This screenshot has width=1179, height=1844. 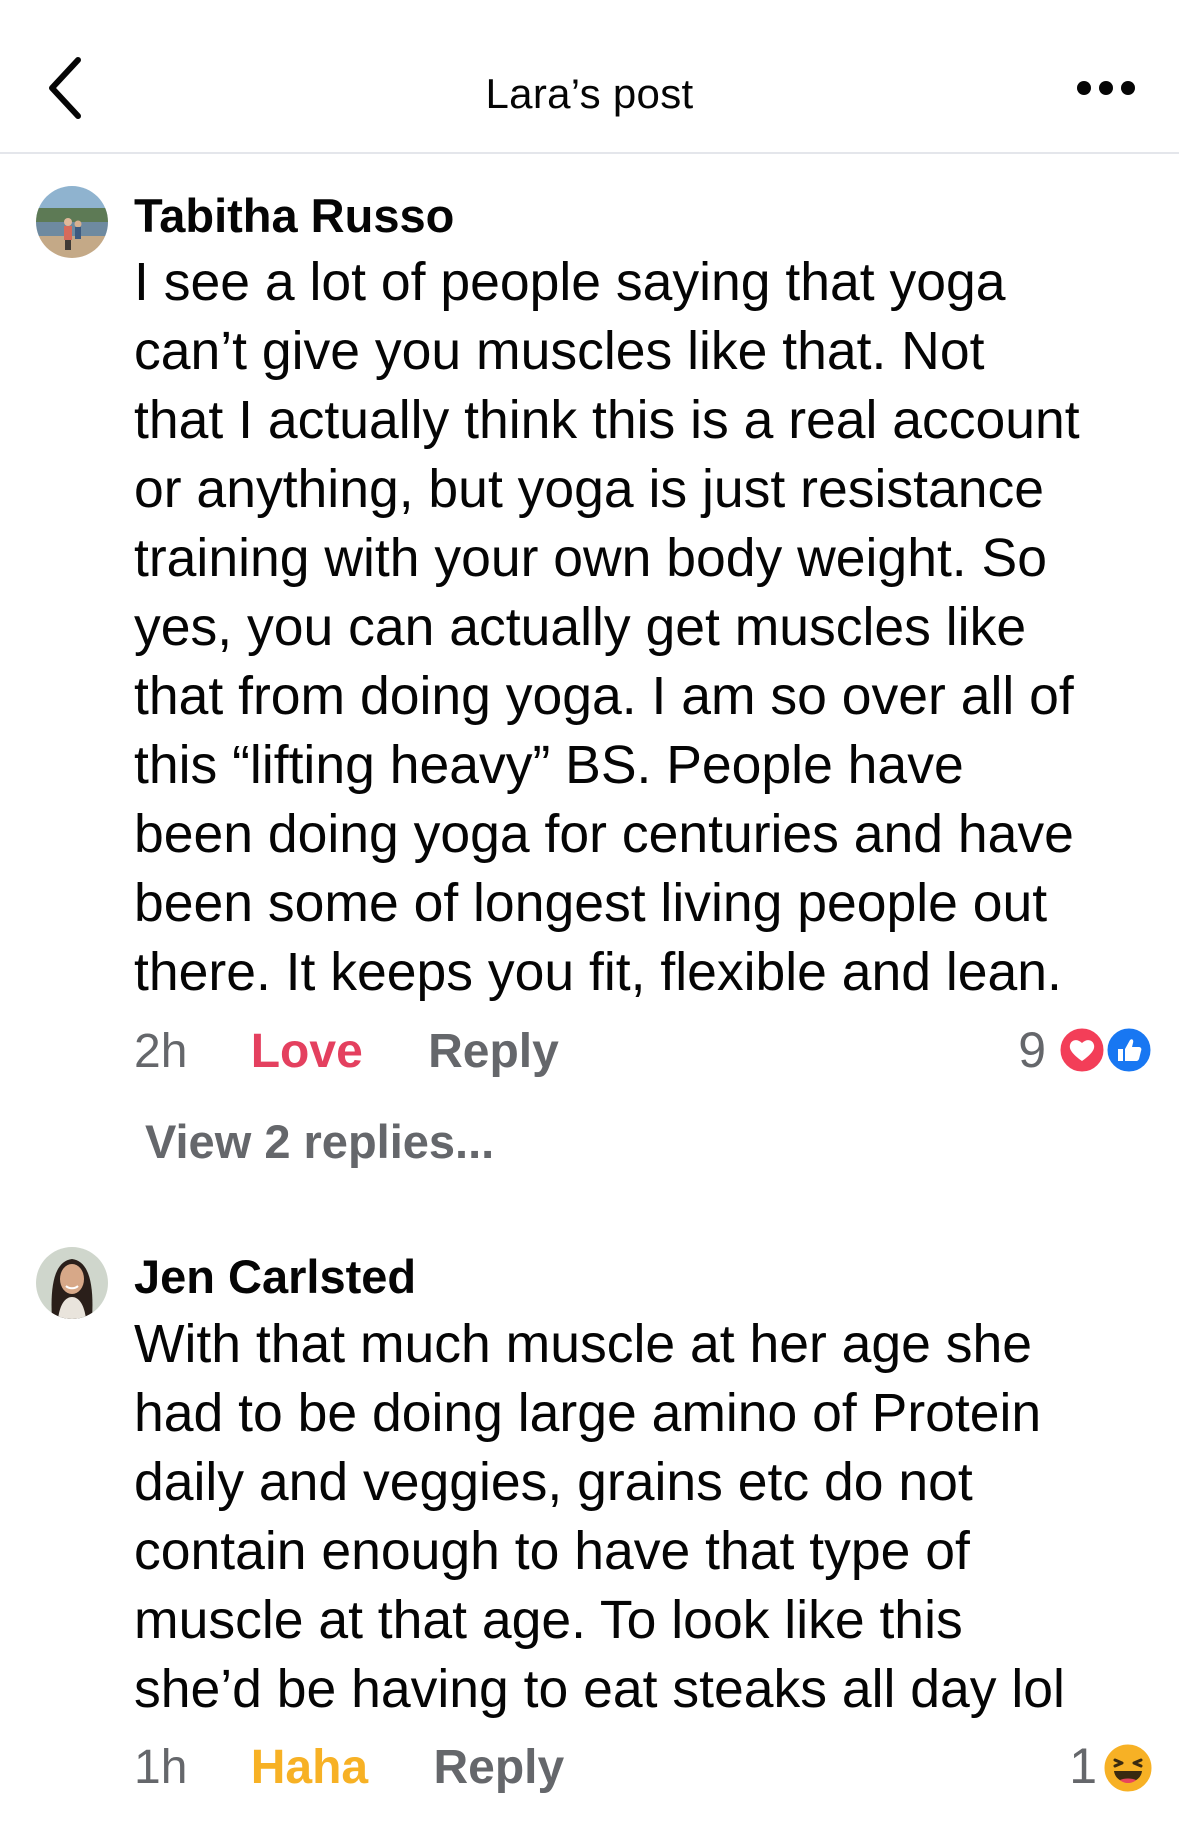 I want to click on reaction-count: 9, so click(x=1032, y=1050).